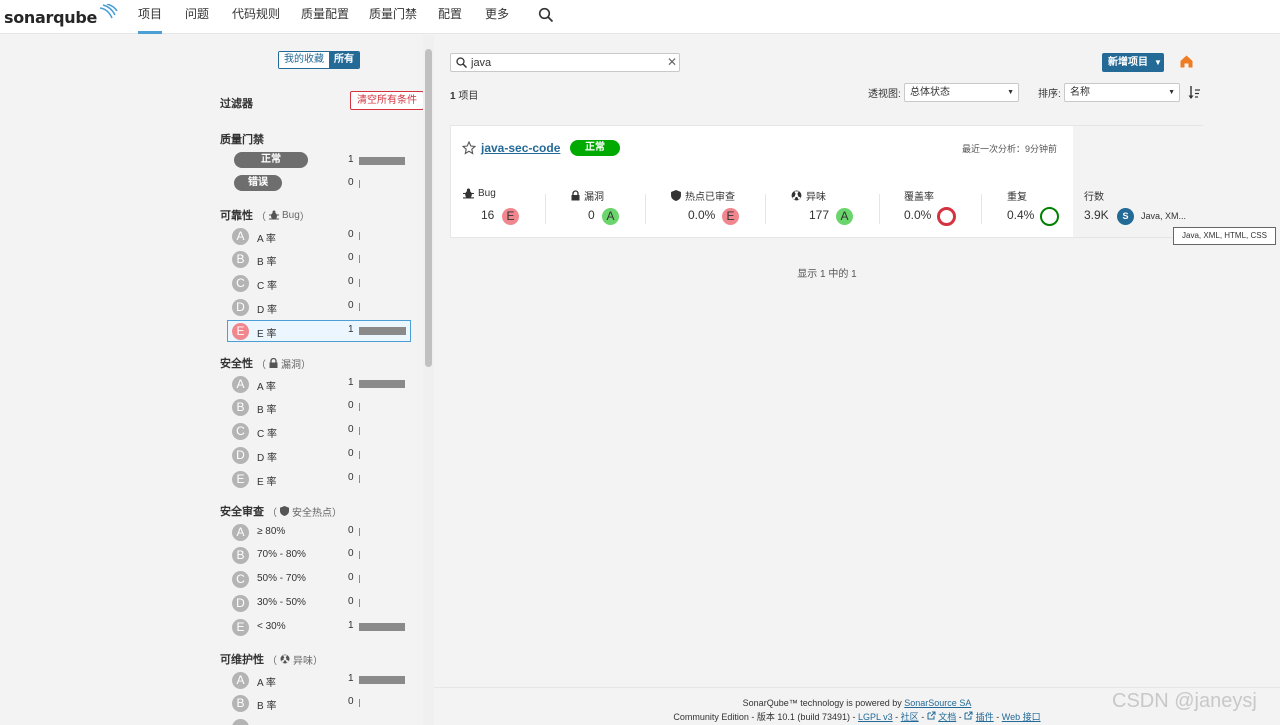 This screenshot has height=725, width=1280. I want to click on nav-issues: 问题, so click(197, 17).